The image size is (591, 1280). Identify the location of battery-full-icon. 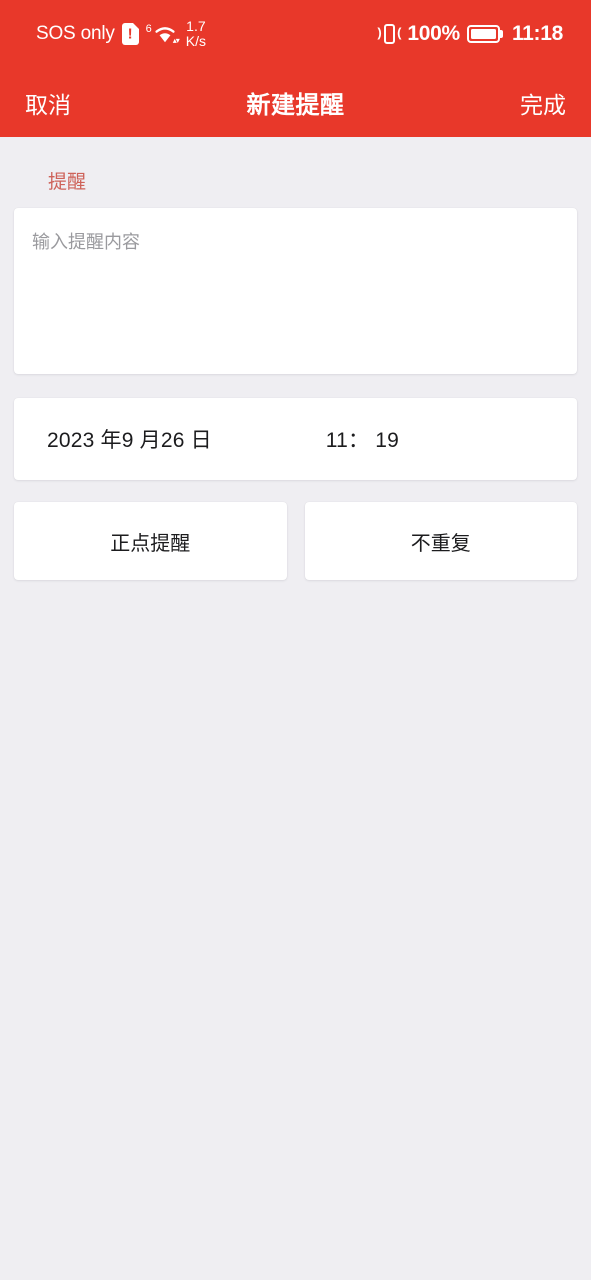
(483, 34).